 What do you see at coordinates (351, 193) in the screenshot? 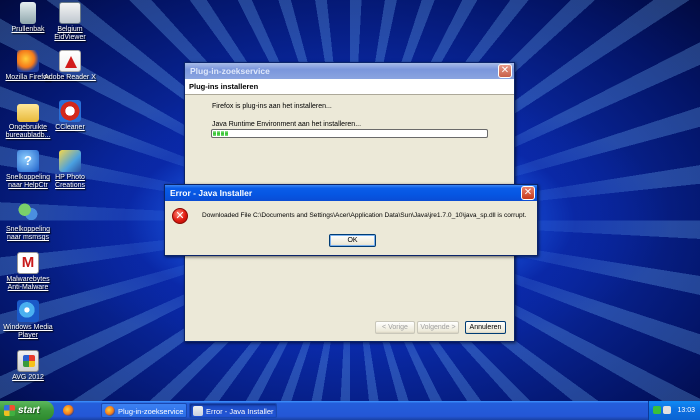
I see `error-dialog-titlebar: Error - Java Installer ✕` at bounding box center [351, 193].